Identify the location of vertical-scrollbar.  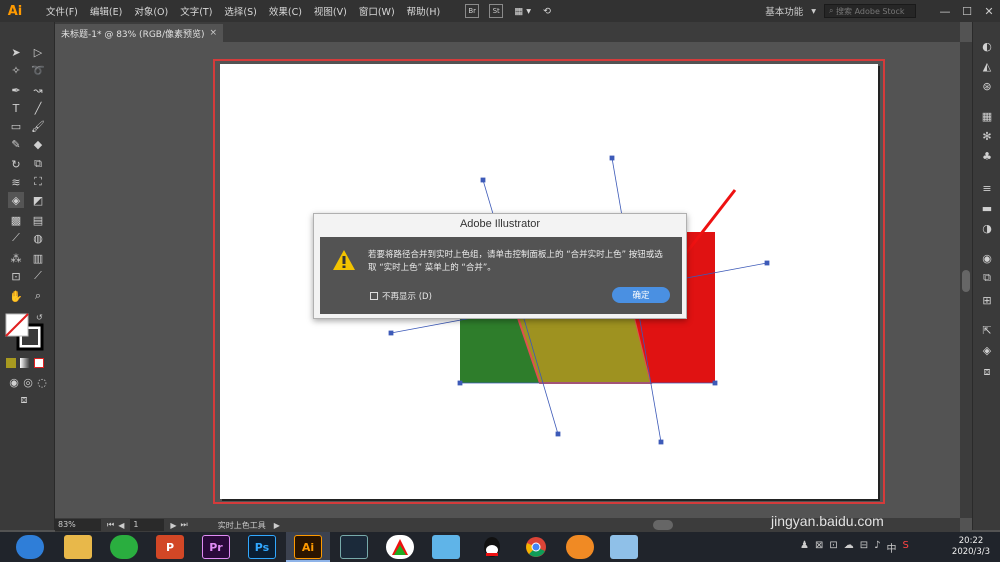
(966, 280).